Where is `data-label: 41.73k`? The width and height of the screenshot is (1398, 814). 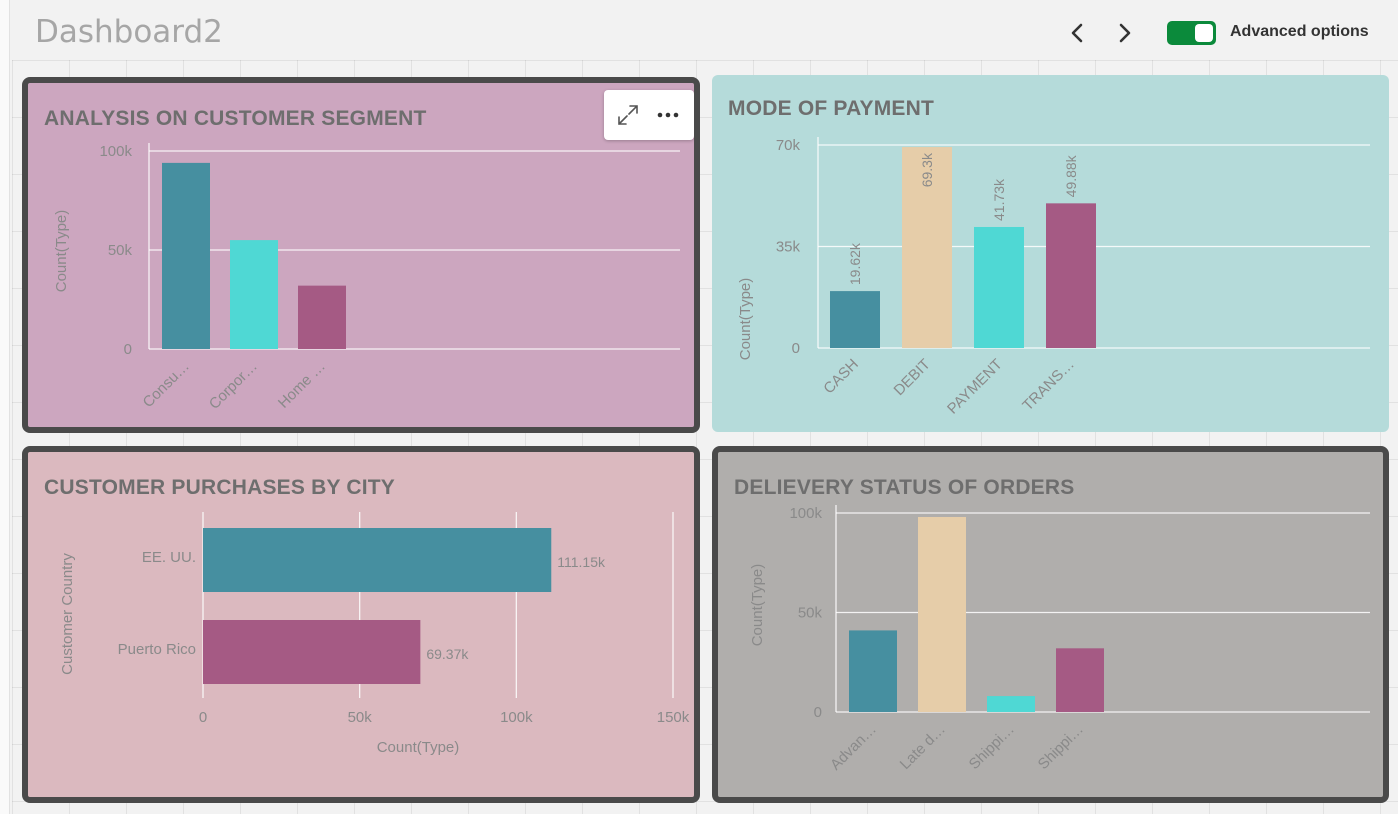
data-label: 41.73k is located at coordinates (999, 199).